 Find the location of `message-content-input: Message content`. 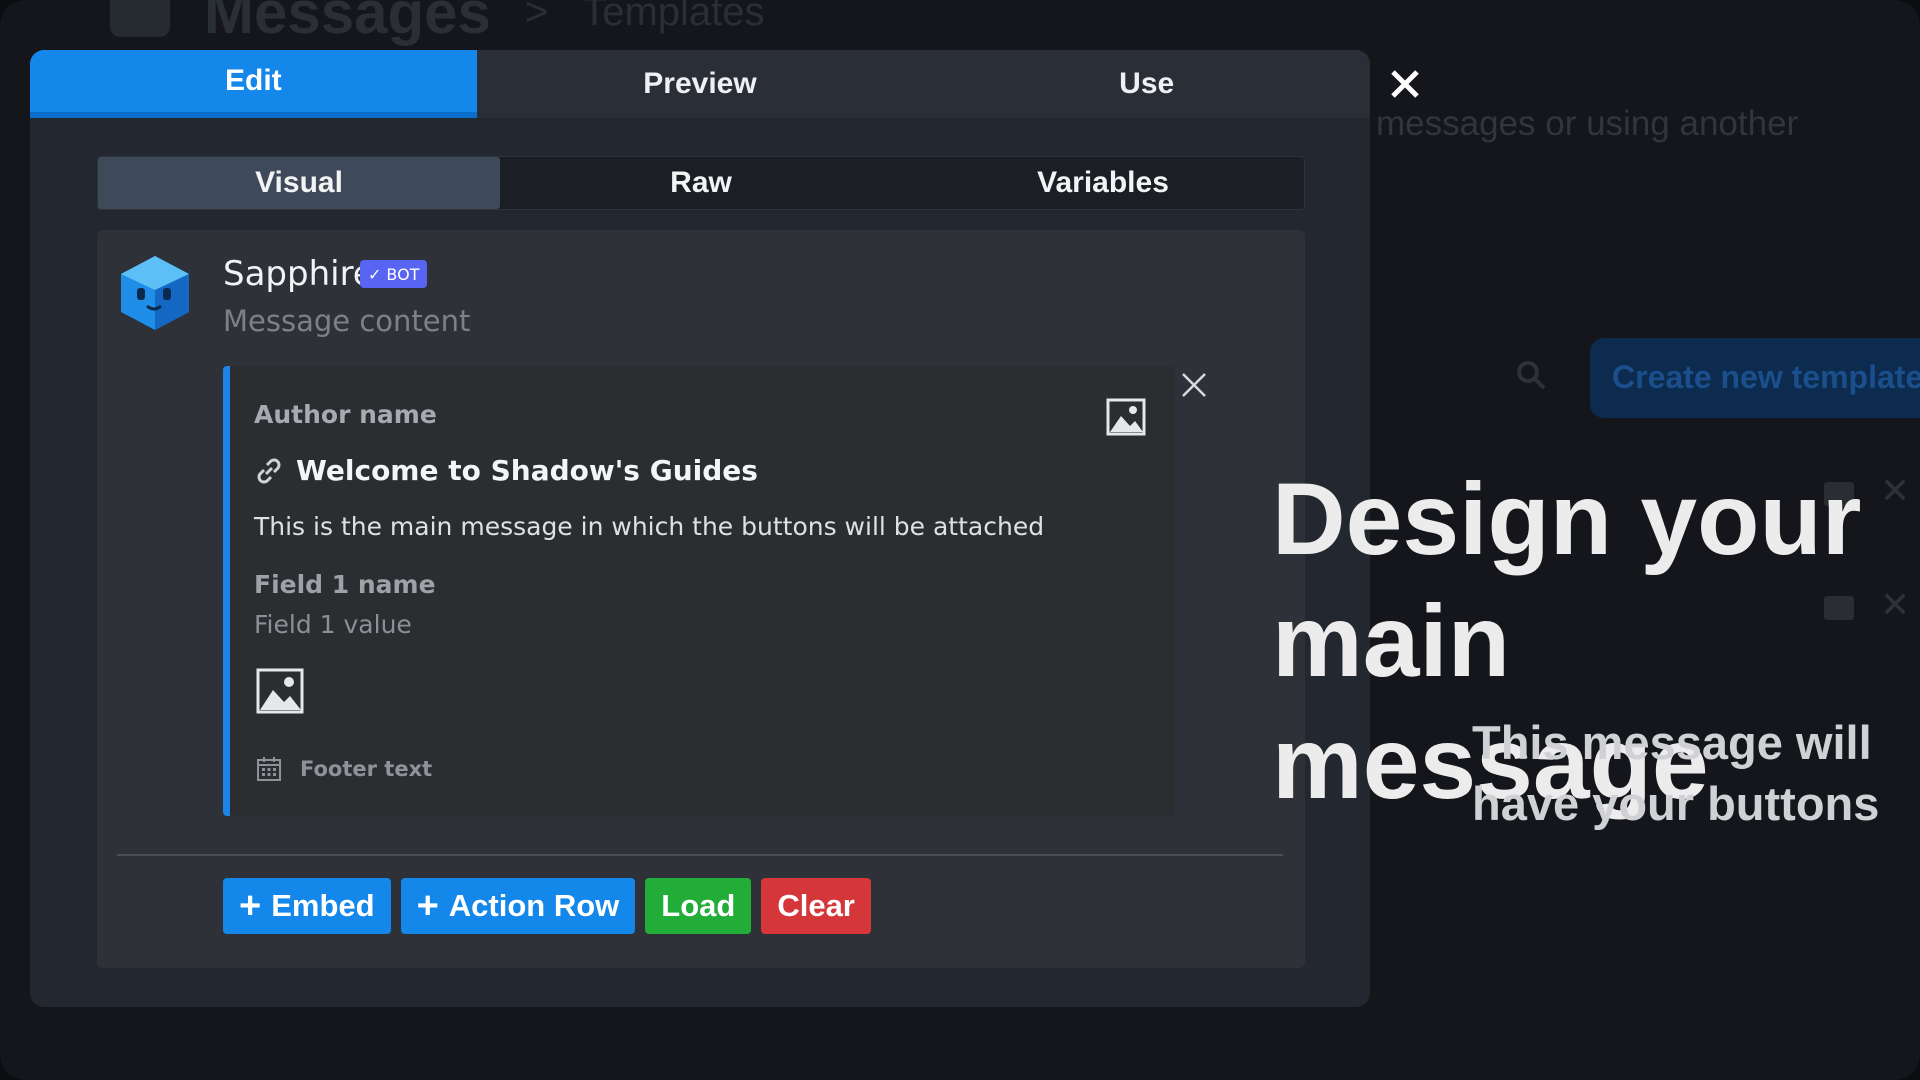

message-content-input: Message content is located at coordinates (346, 321).